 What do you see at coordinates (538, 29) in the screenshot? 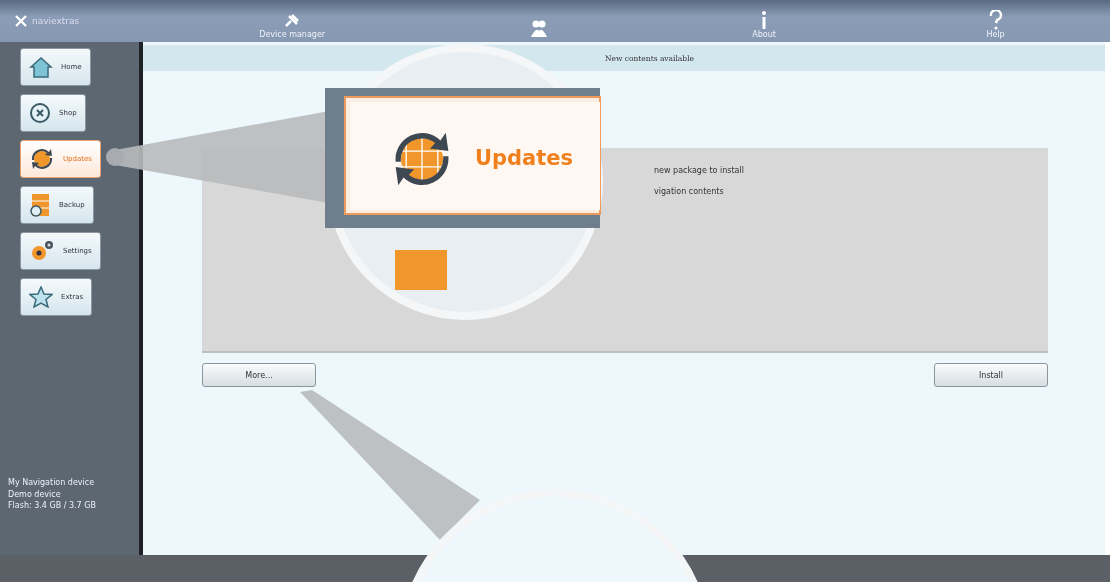
I see `people-icon` at bounding box center [538, 29].